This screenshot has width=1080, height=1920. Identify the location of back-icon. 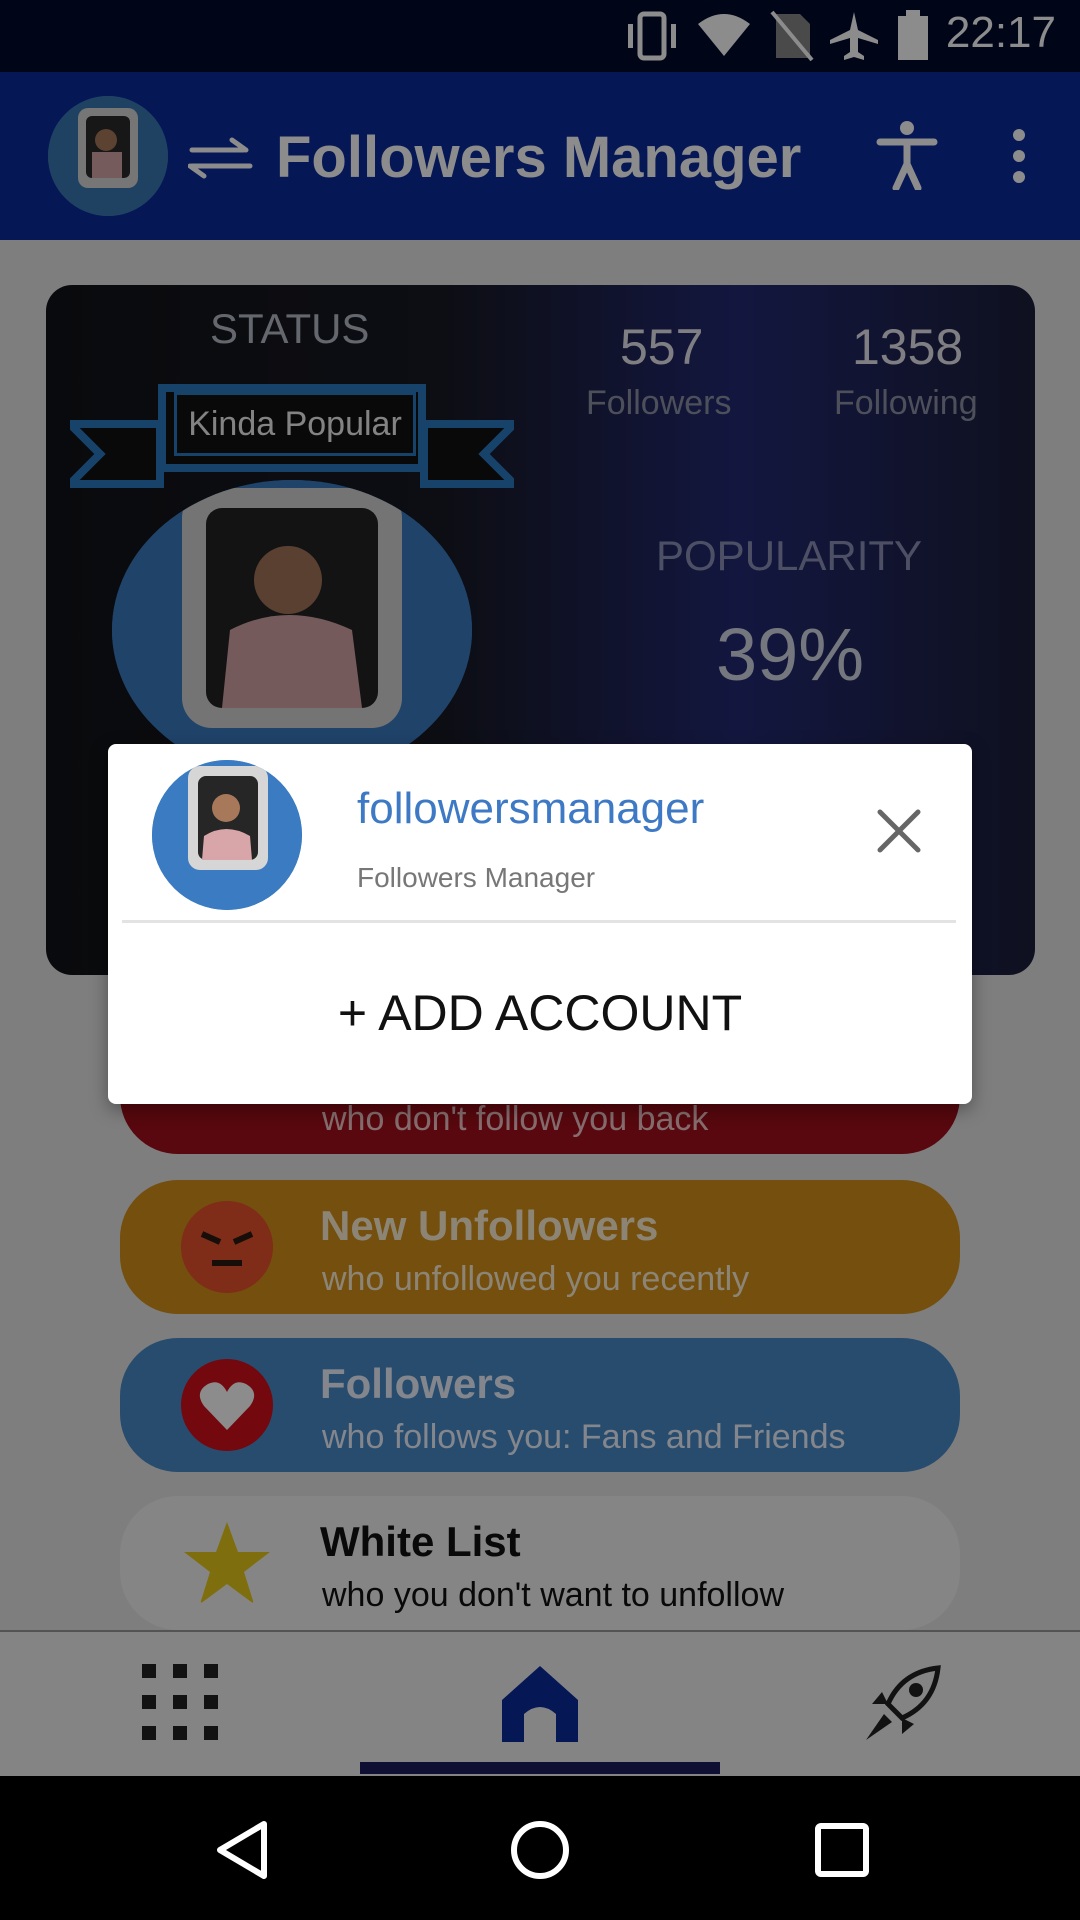
(242, 1850).